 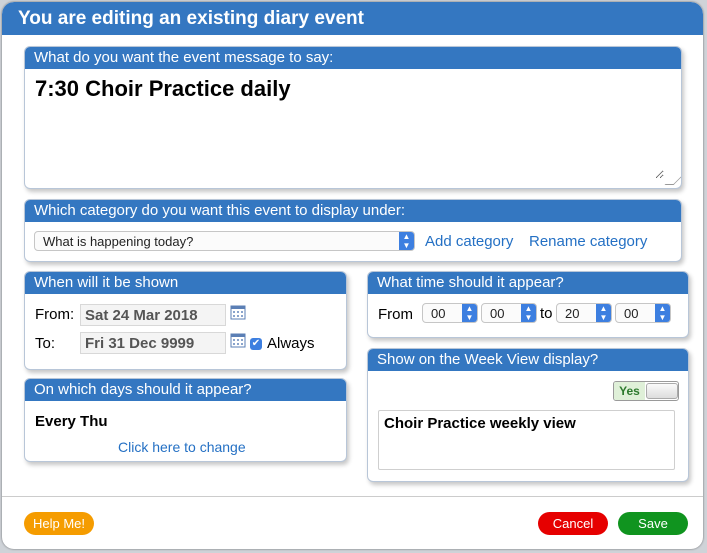 What do you see at coordinates (588, 241) in the screenshot?
I see `rename-category-link: Rename category` at bounding box center [588, 241].